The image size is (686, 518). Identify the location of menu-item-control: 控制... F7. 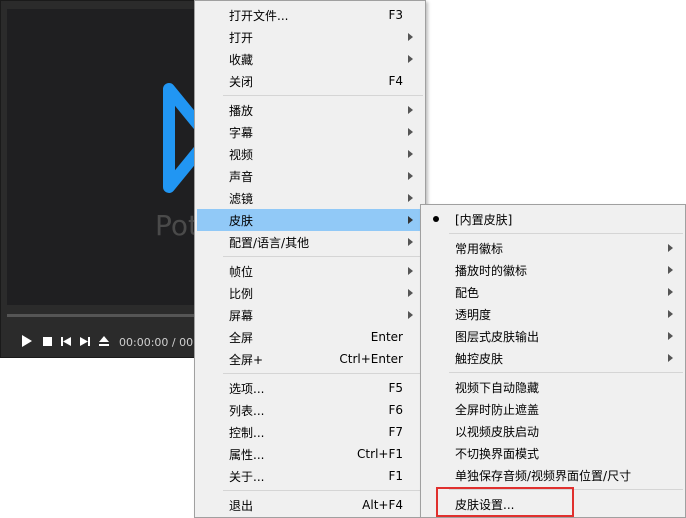
(310, 432).